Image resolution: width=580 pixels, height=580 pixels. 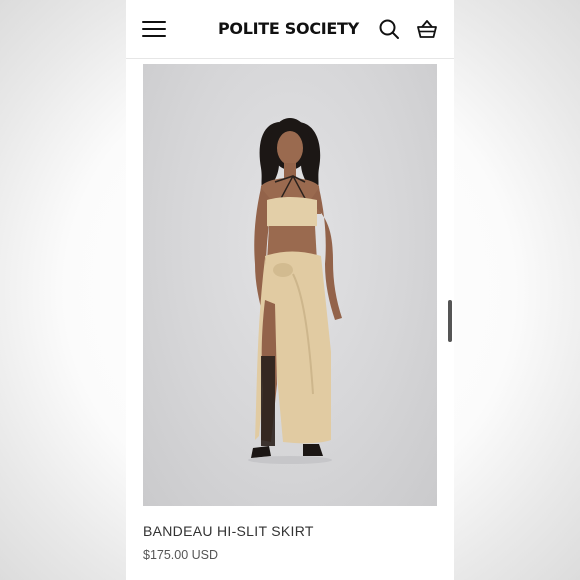 I want to click on model-figure, so click(x=295, y=291).